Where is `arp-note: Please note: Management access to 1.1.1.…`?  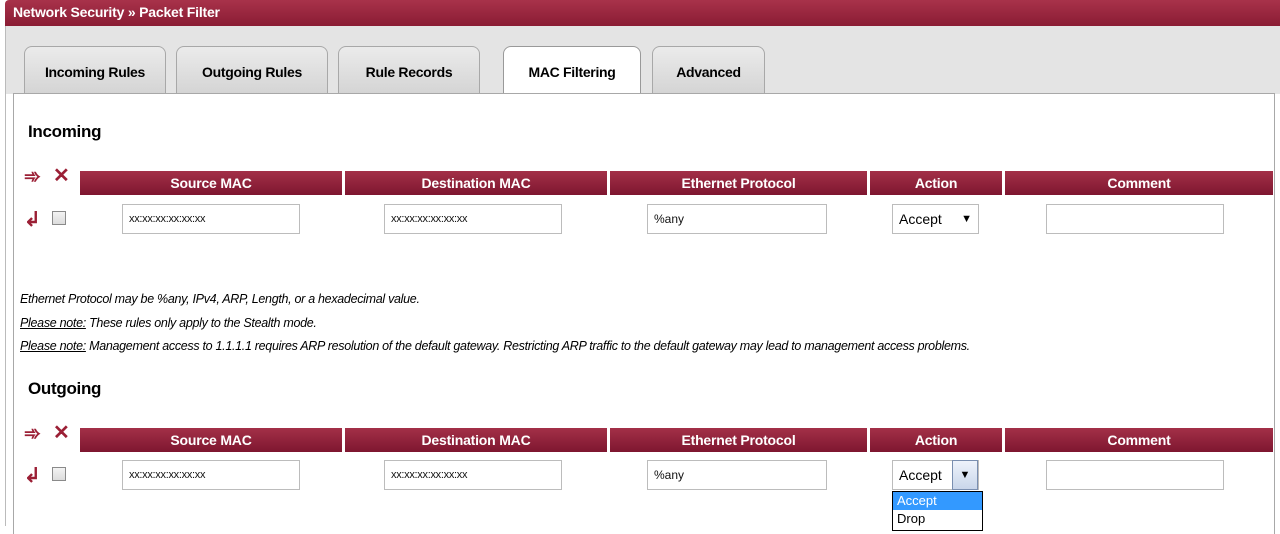
arp-note: Please note: Management access to 1.1.1.… is located at coordinates (495, 346).